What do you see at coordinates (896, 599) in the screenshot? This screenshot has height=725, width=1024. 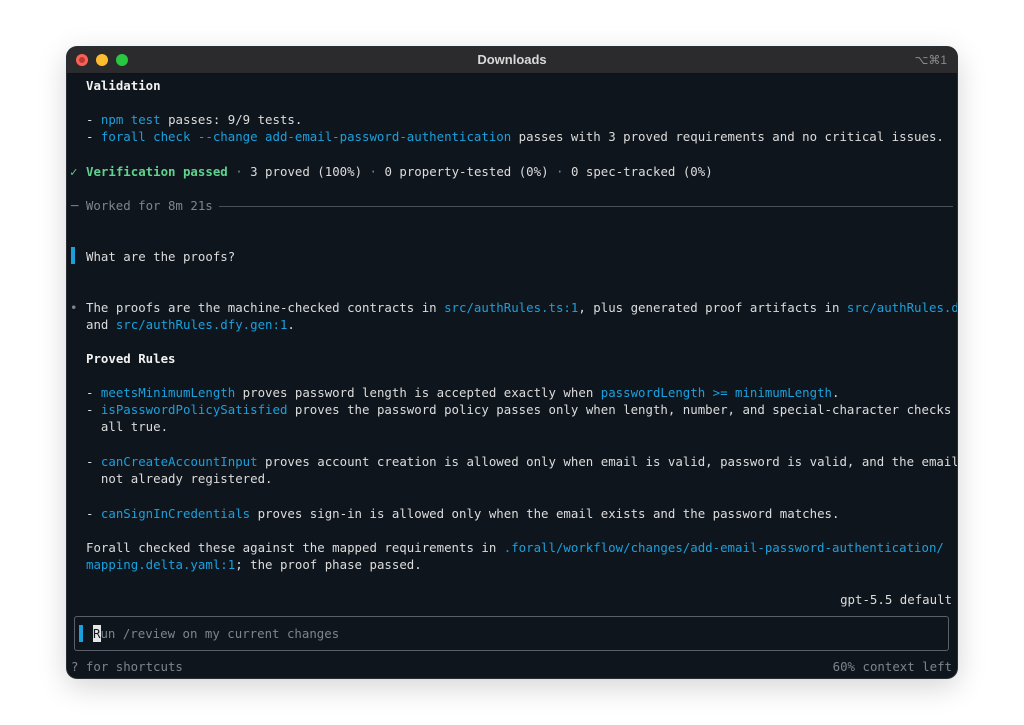 I see `model-indicator: gpt-5.5 default` at bounding box center [896, 599].